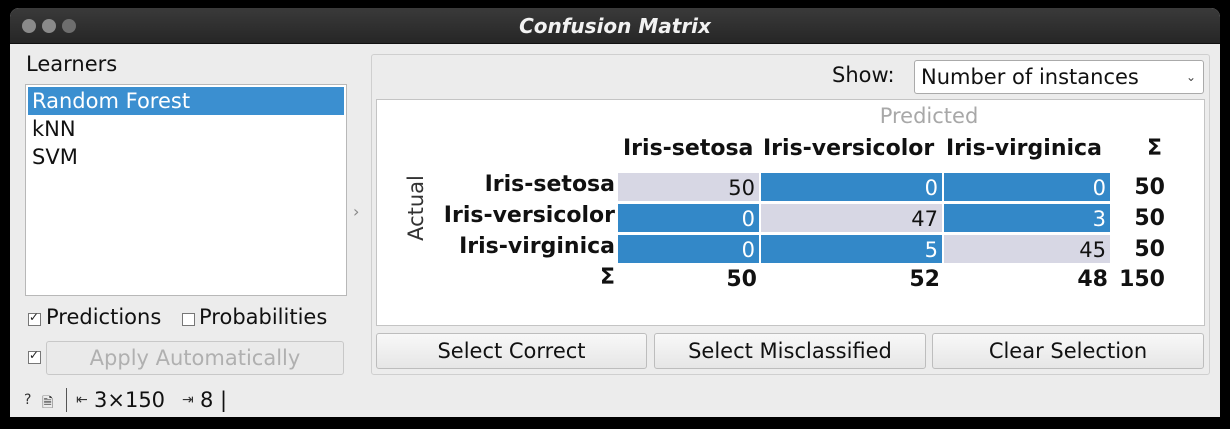  What do you see at coordinates (1092, 279) in the screenshot?
I see `col-sum: 48` at bounding box center [1092, 279].